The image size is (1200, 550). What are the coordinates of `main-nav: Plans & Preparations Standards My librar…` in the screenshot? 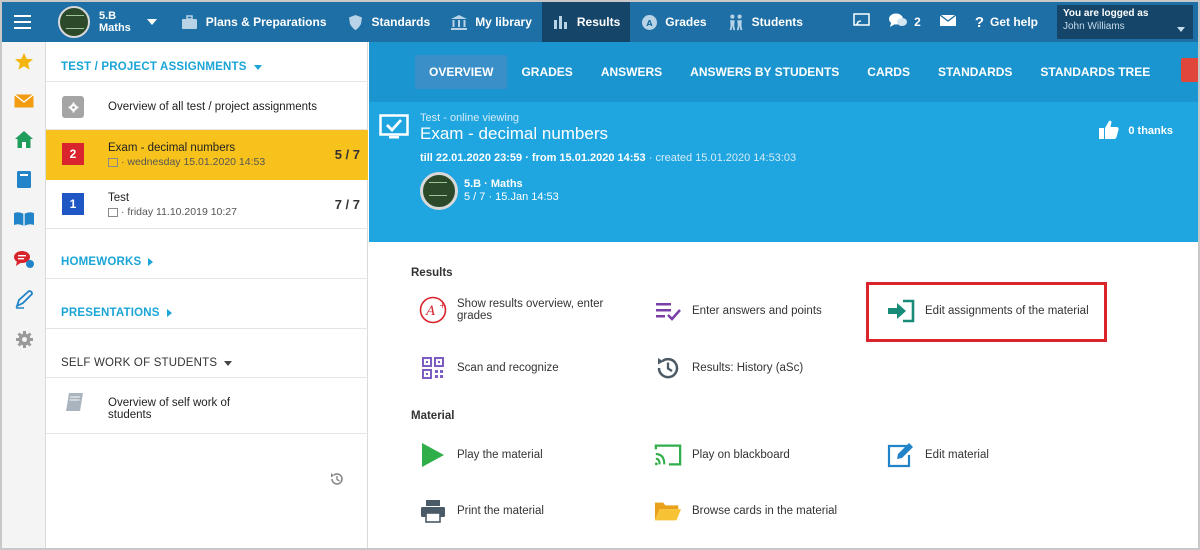 It's located at (492, 22).